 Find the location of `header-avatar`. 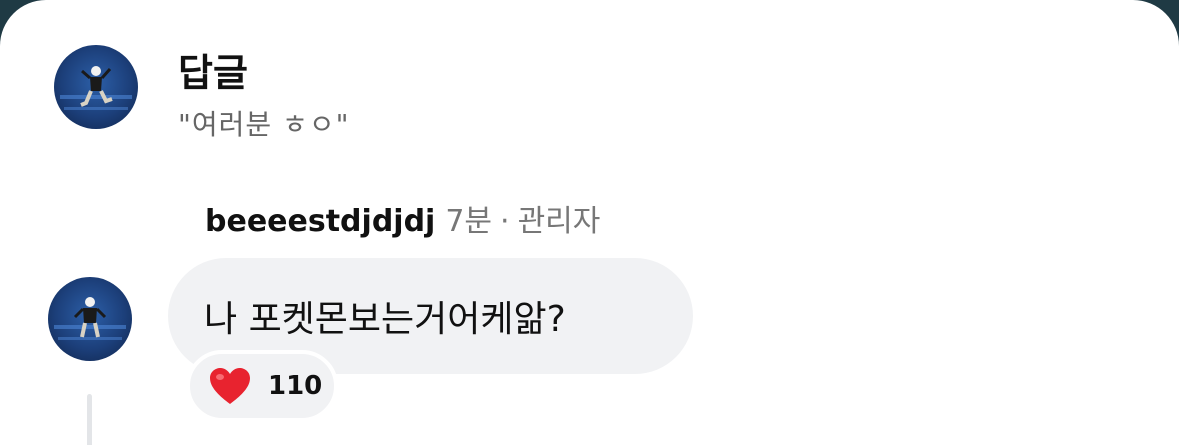

header-avatar is located at coordinates (96, 87).